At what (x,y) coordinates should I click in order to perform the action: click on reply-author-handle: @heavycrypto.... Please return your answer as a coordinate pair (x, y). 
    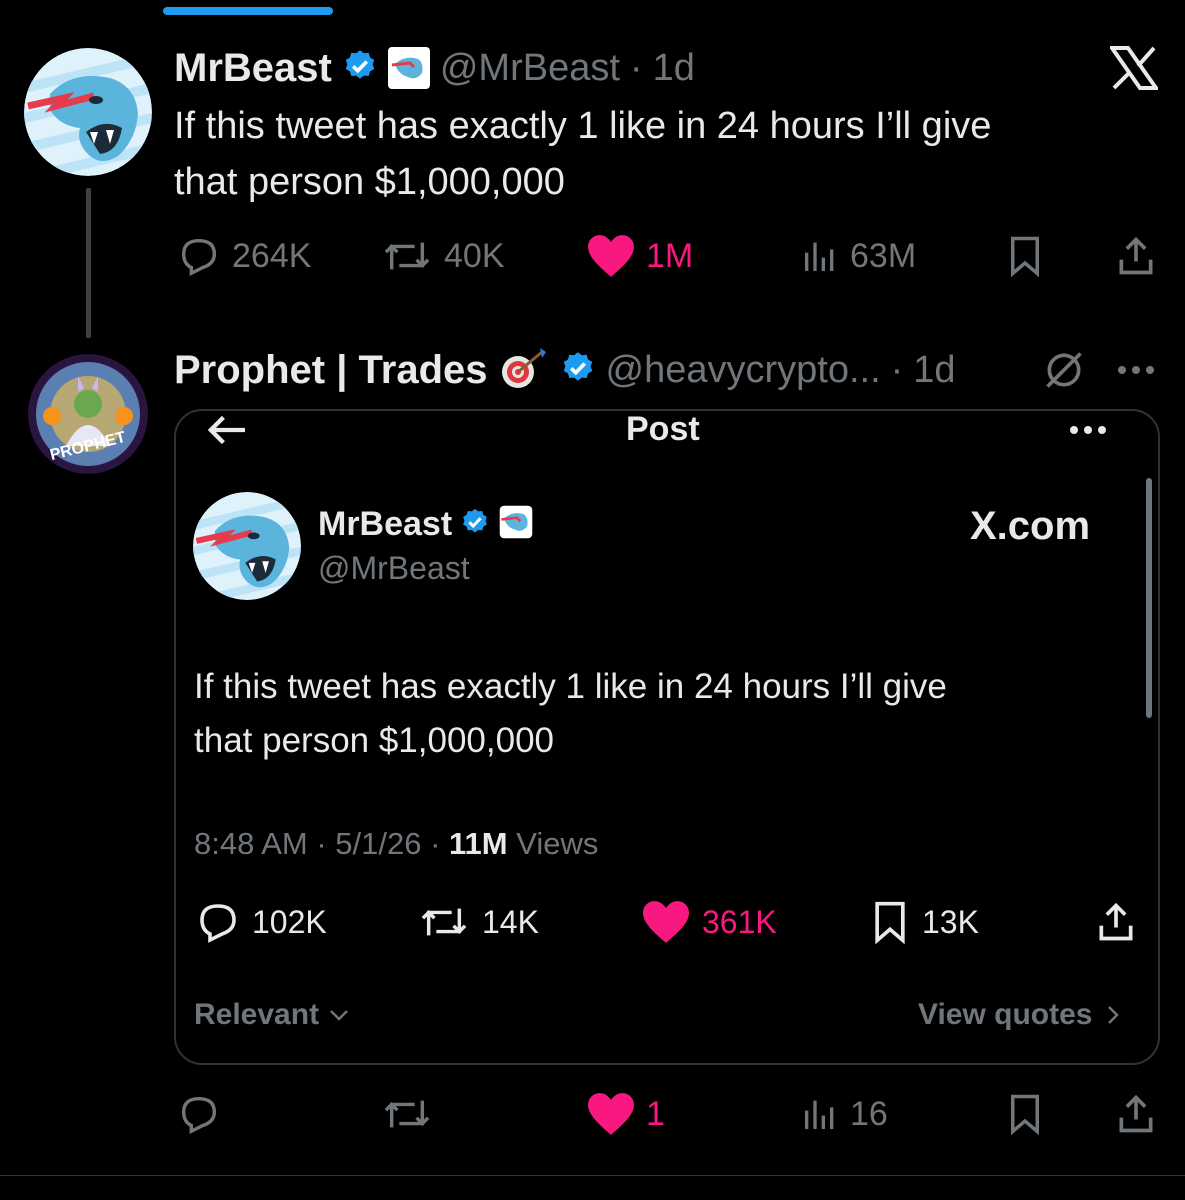
    Looking at the image, I should click on (743, 370).